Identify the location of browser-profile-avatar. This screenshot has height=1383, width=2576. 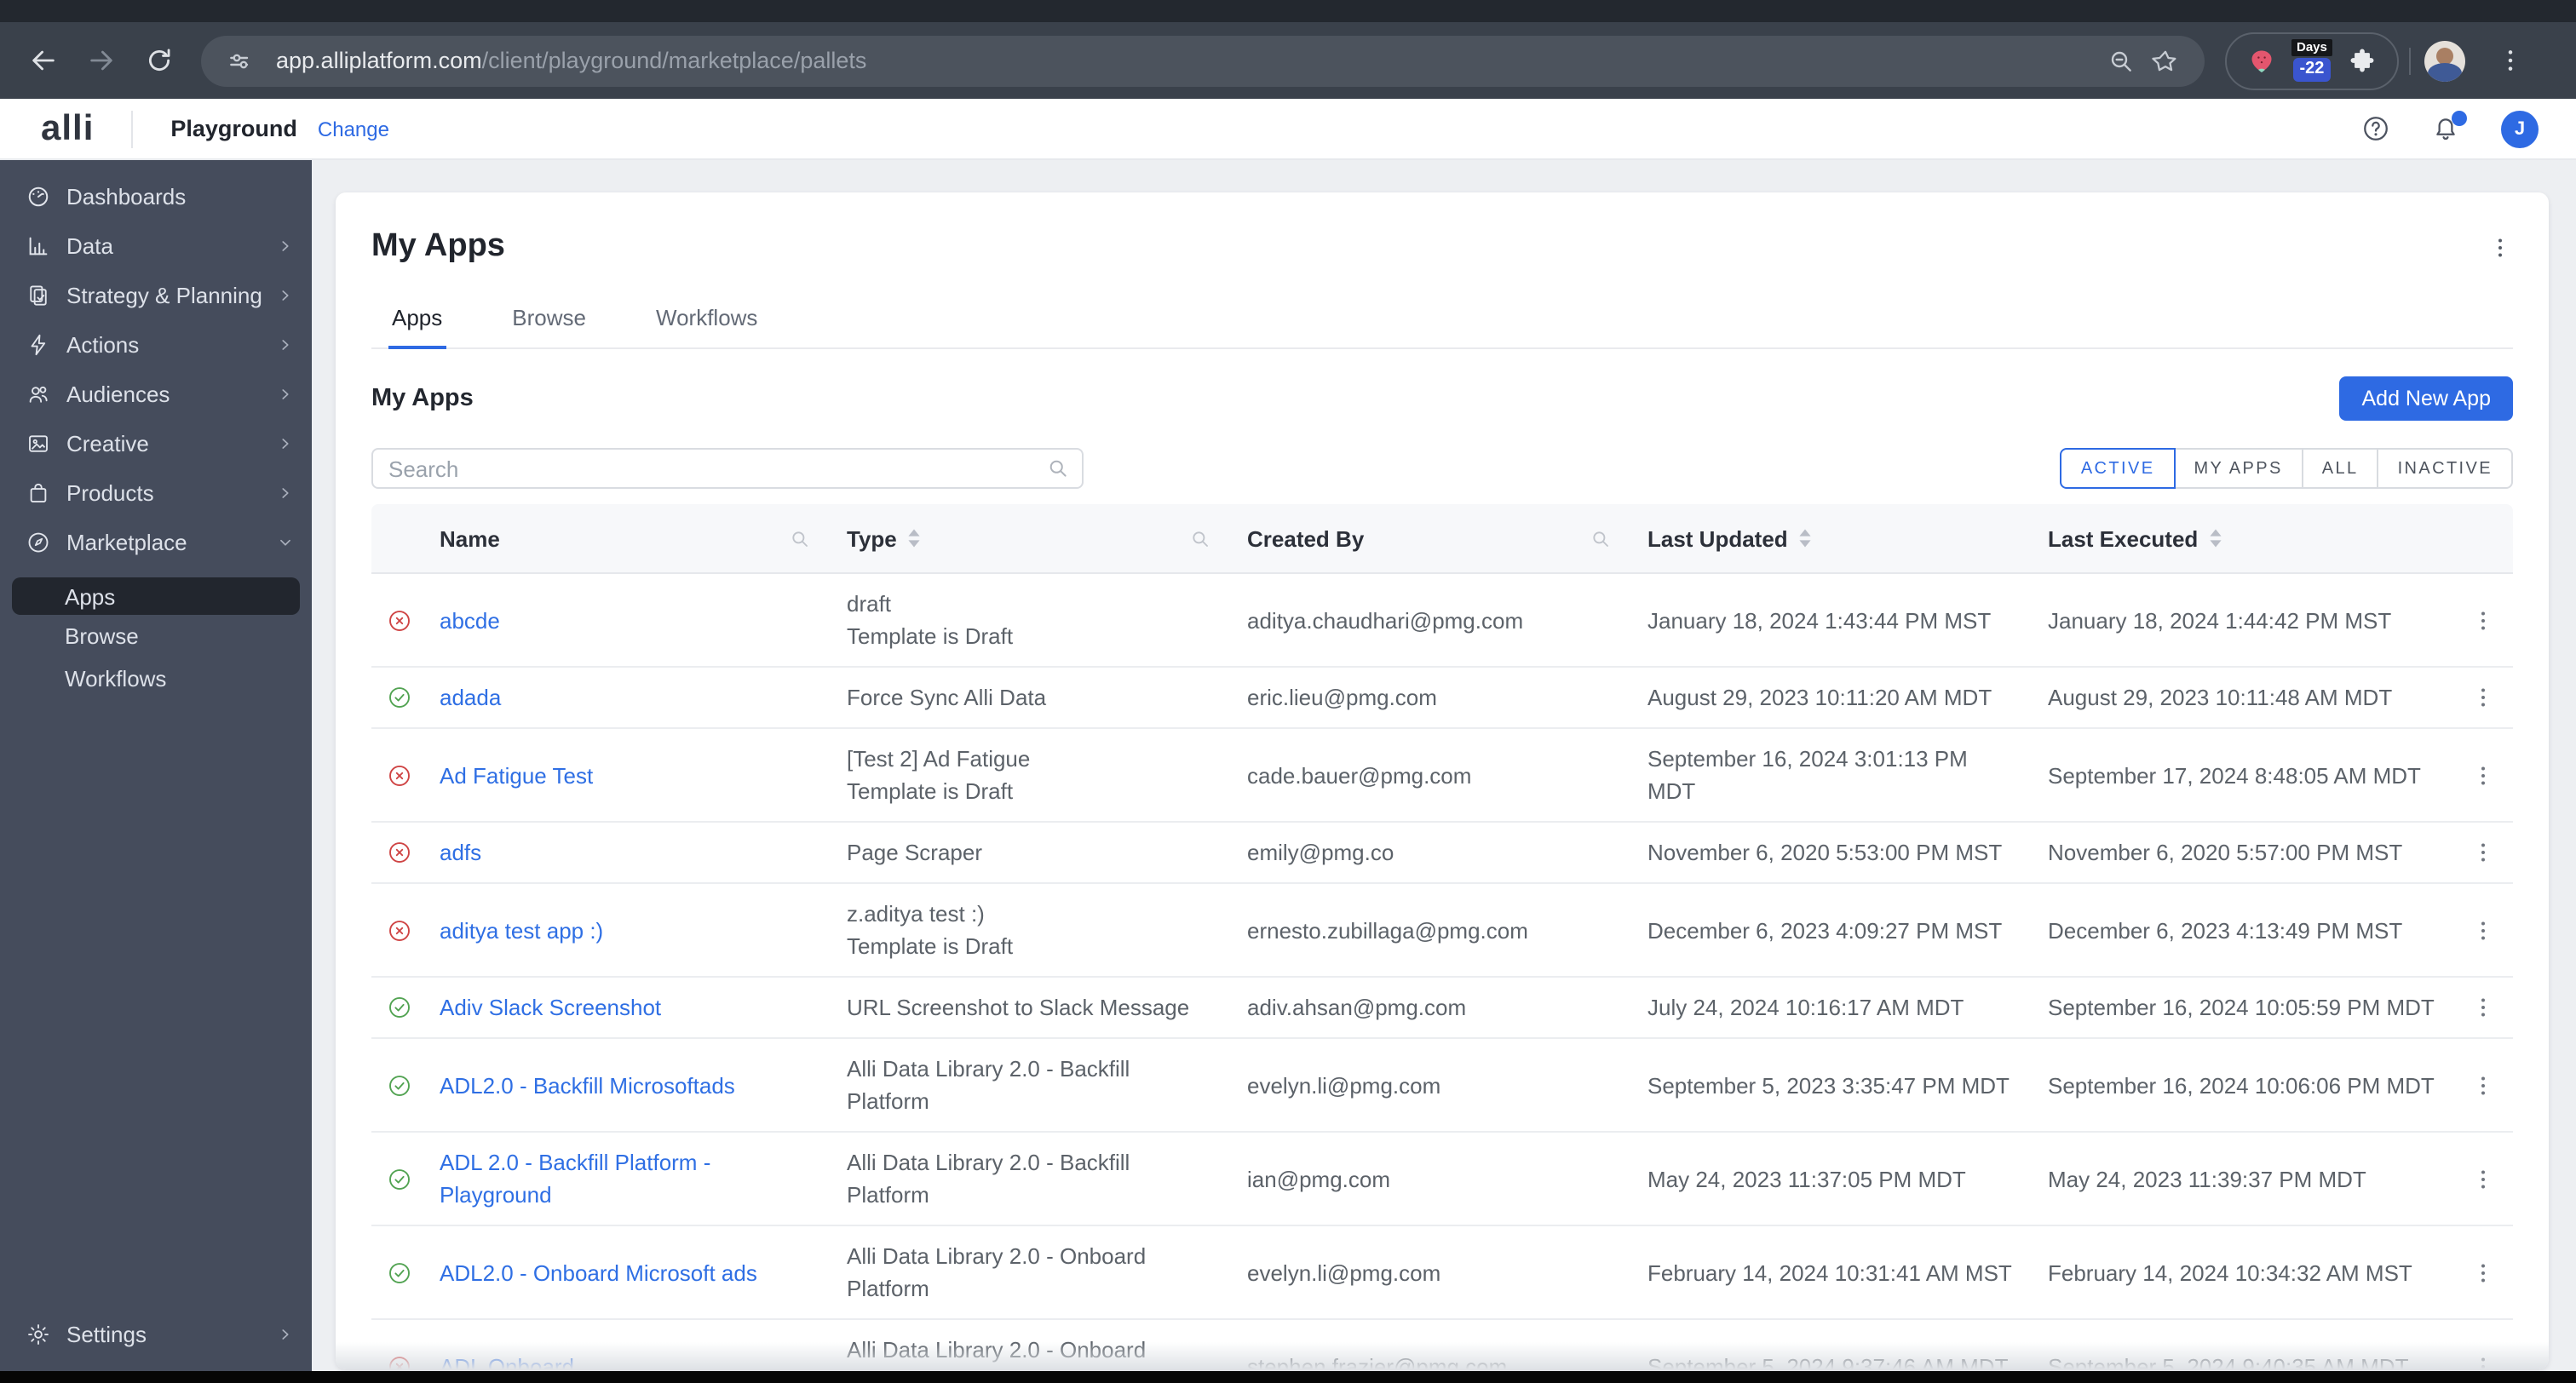
(2445, 60).